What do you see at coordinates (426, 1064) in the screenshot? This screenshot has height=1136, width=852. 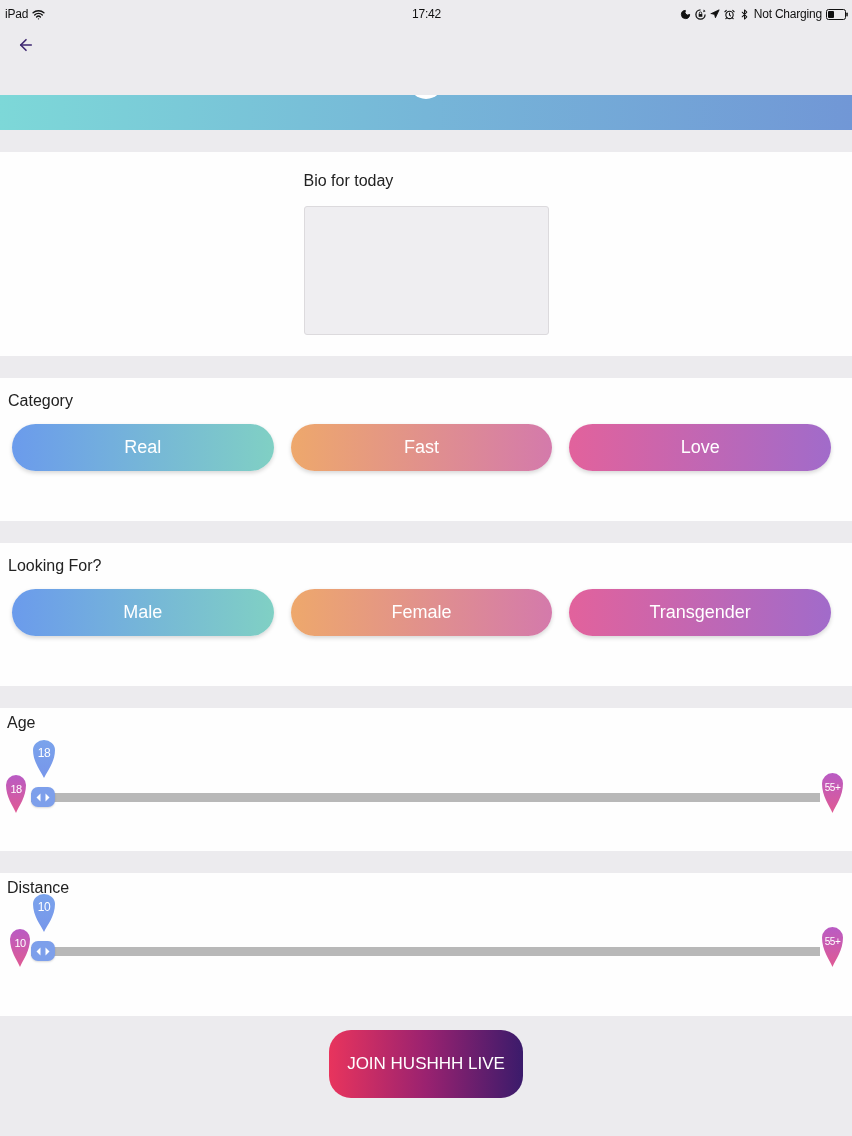 I see `join-live-button: JOIN HUSHHH LIVE` at bounding box center [426, 1064].